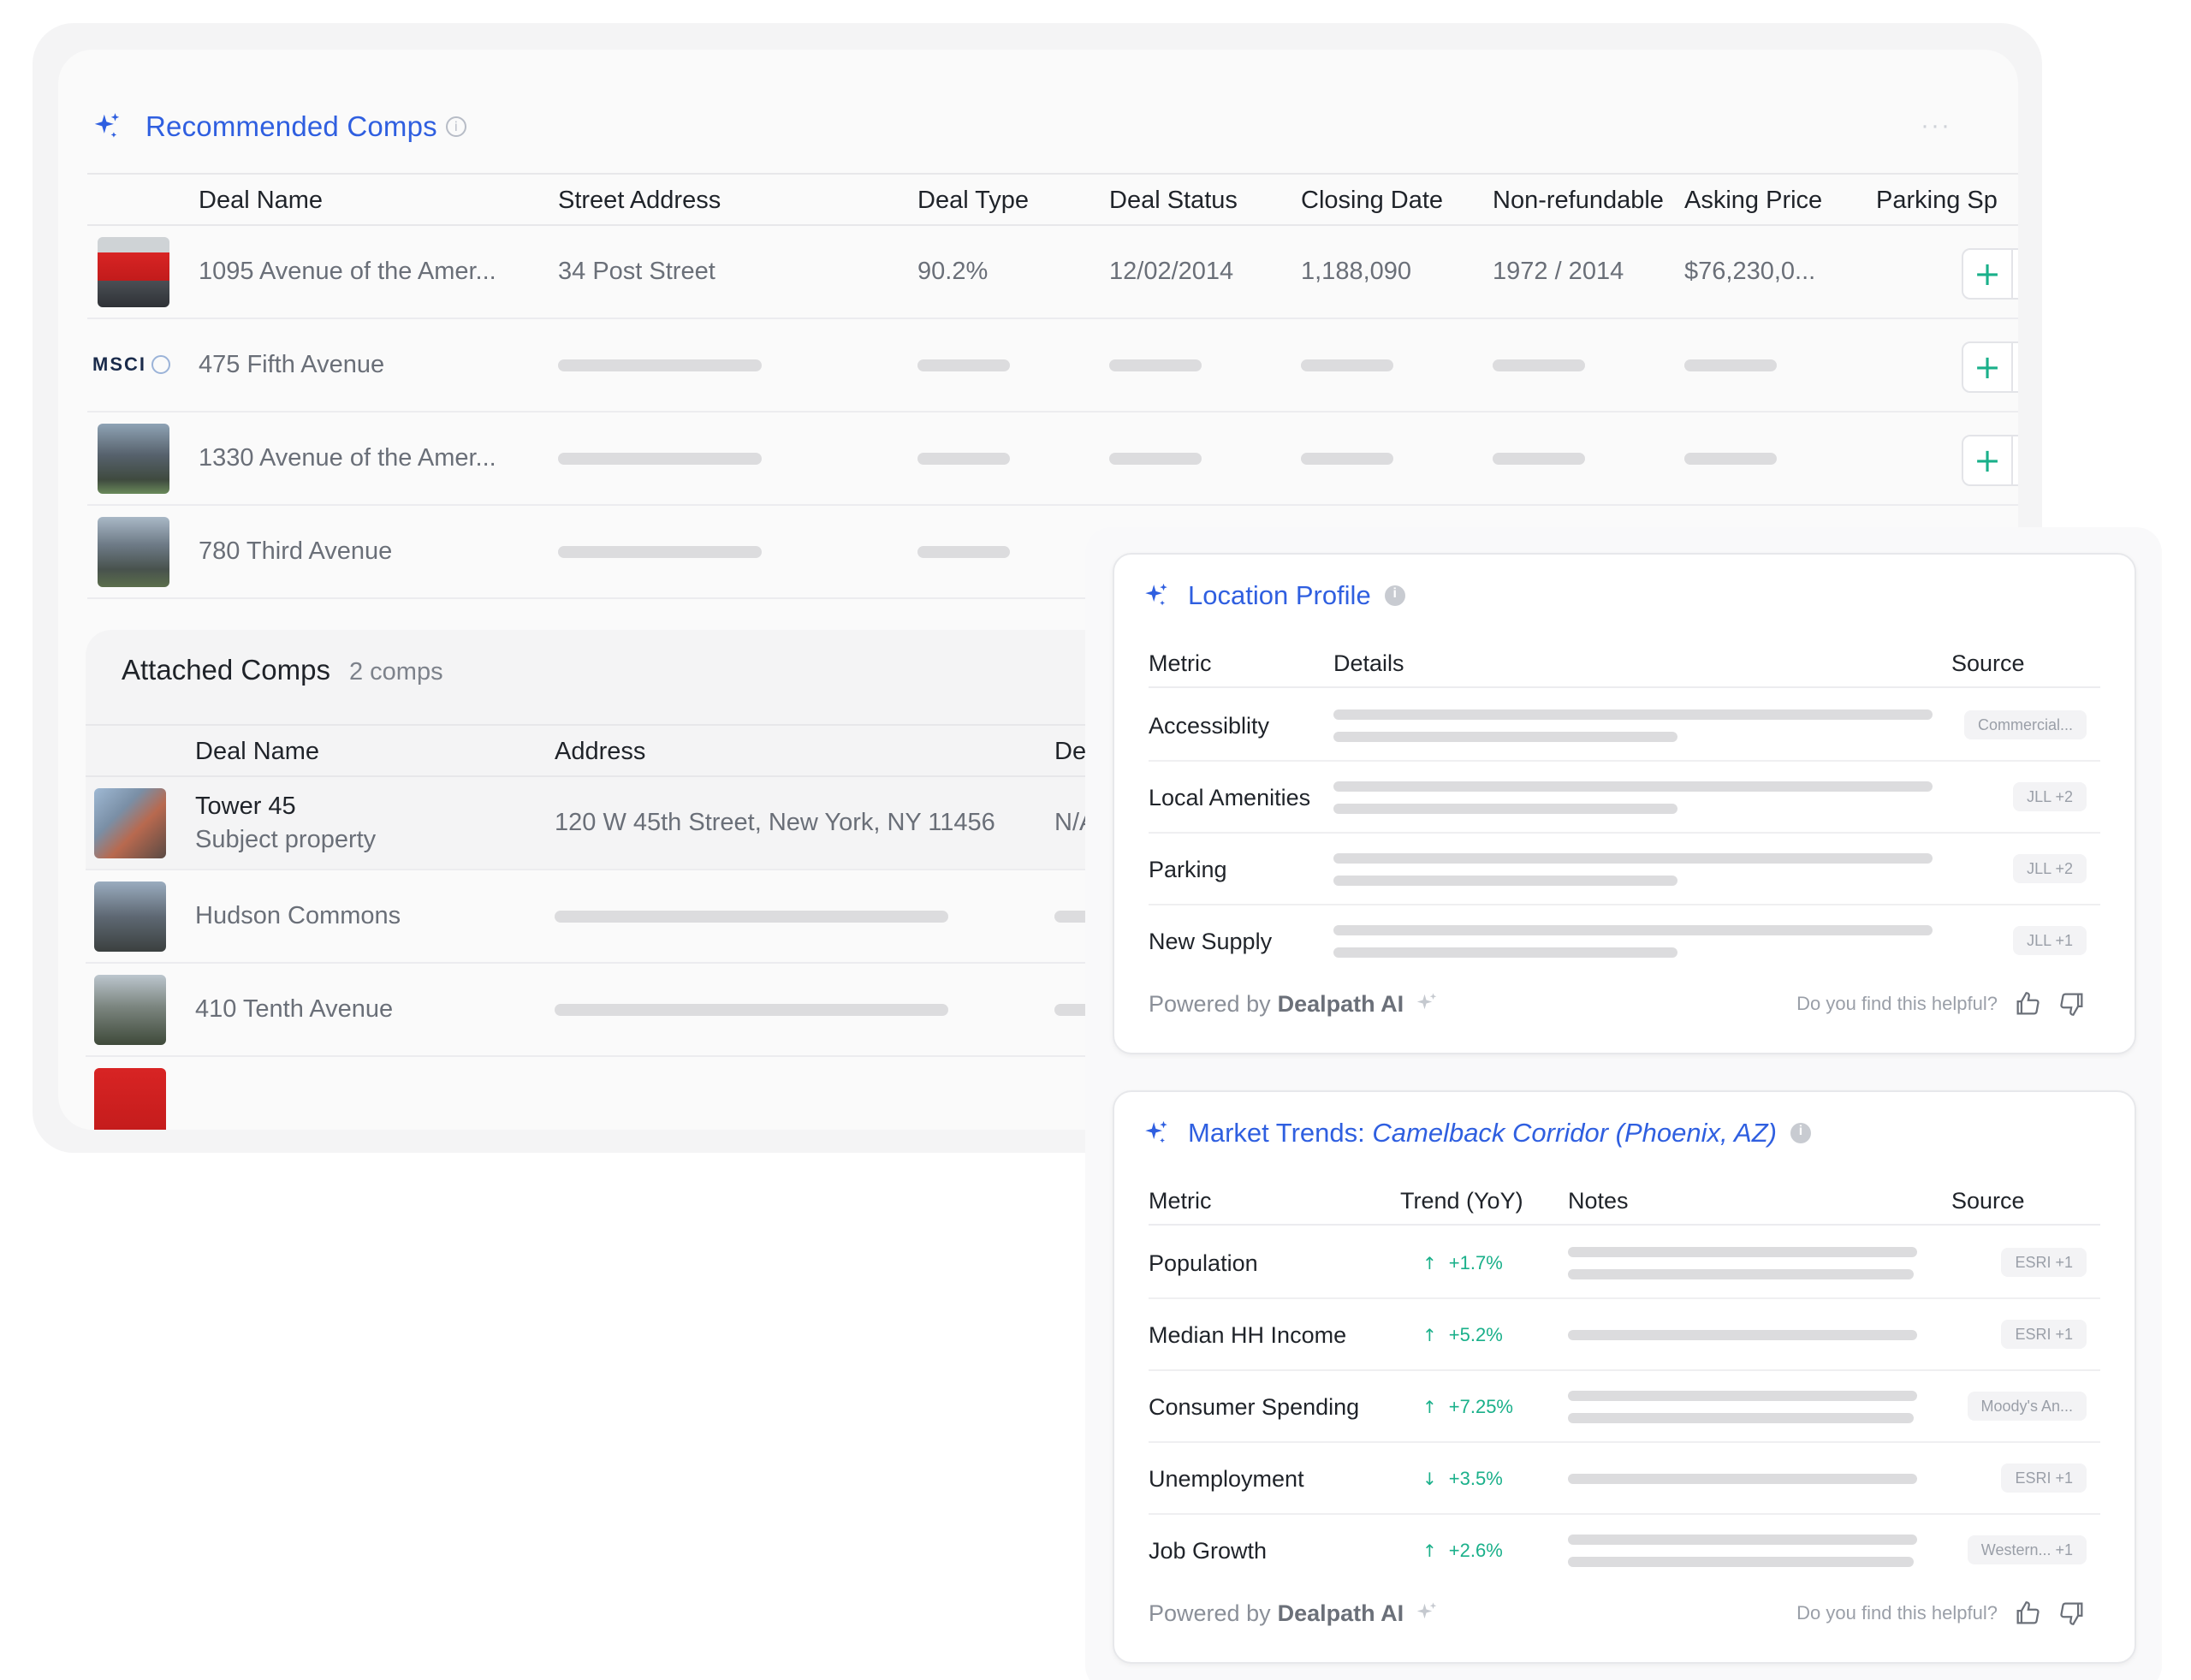 The width and height of the screenshot is (2191, 1680). Describe the element at coordinates (131, 365) in the screenshot. I see `msci-logo: MSCI` at that location.